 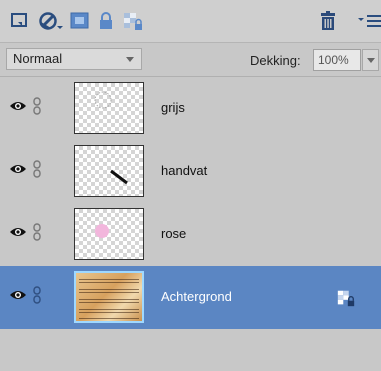 What do you see at coordinates (20, 21) in the screenshot?
I see `new-layer-icon` at bounding box center [20, 21].